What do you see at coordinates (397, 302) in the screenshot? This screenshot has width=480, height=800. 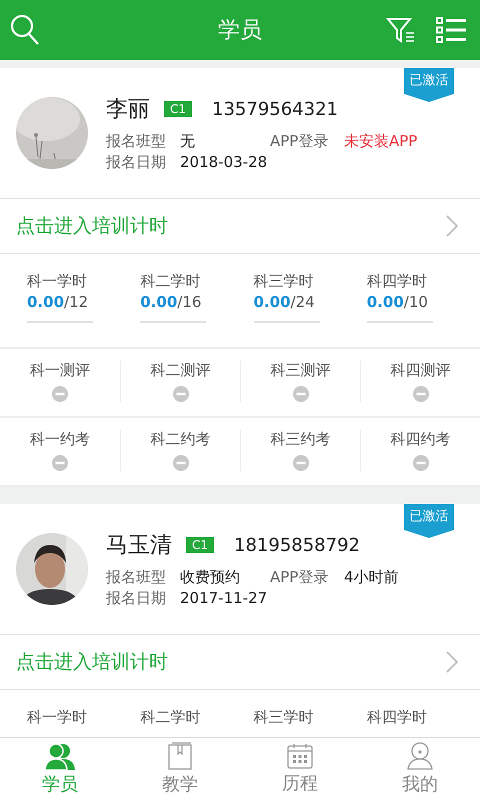 I see `hours-value: 0.00/10` at bounding box center [397, 302].